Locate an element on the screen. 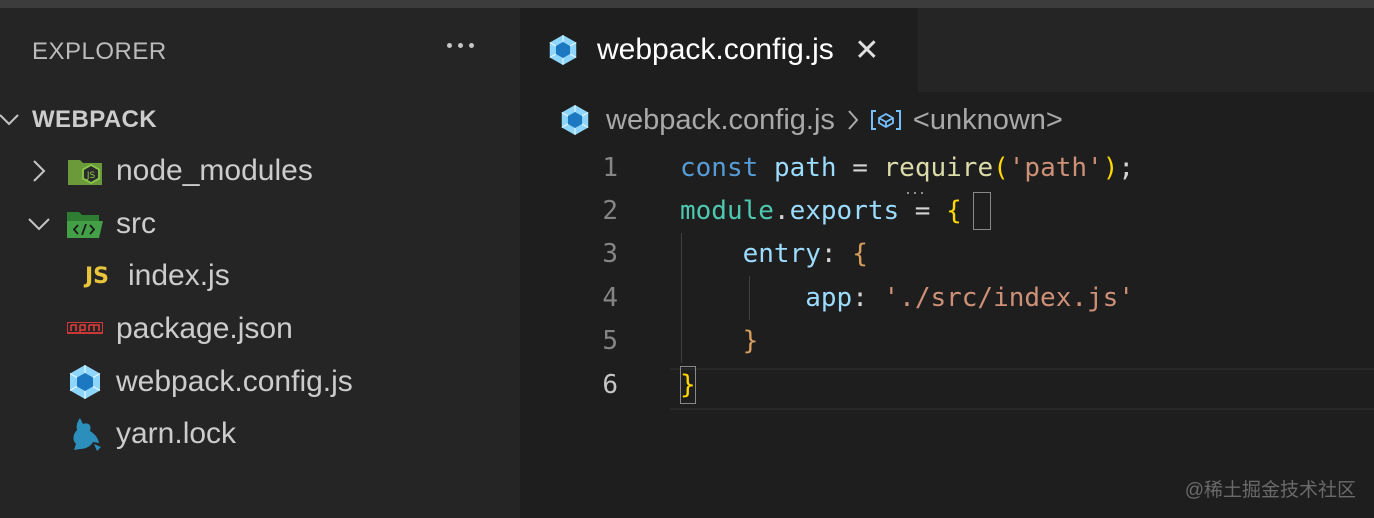  symbol-variable-icon is located at coordinates (886, 120).